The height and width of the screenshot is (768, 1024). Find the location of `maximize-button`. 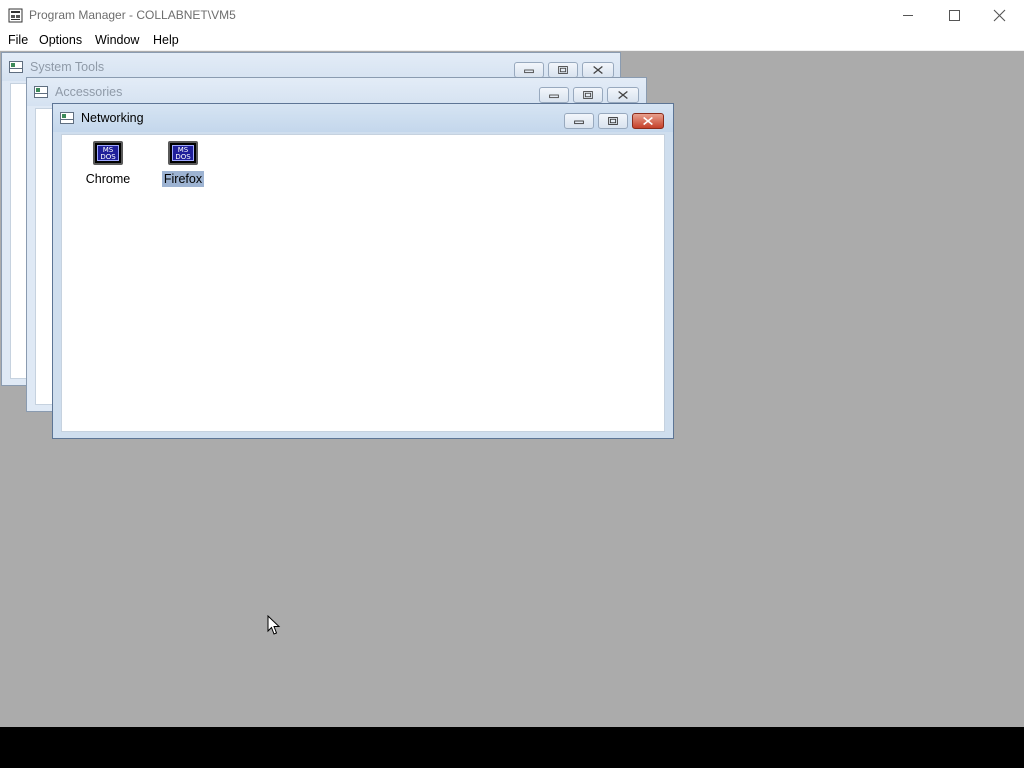

maximize-button is located at coordinates (954, 15).